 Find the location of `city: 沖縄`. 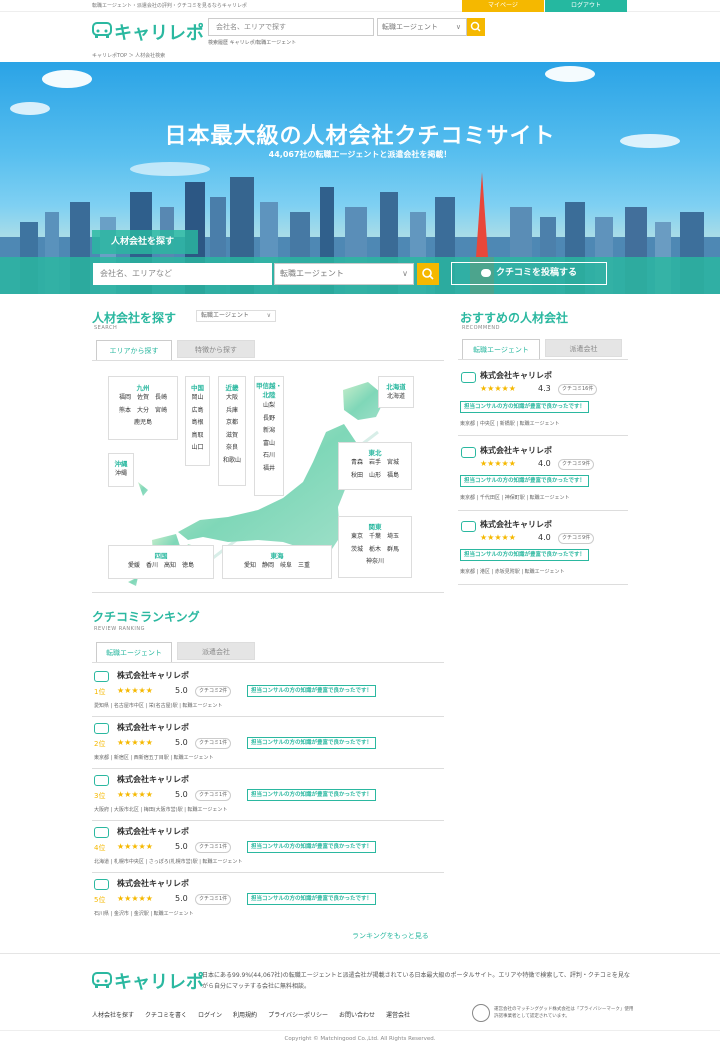

city: 沖縄 is located at coordinates (121, 474).